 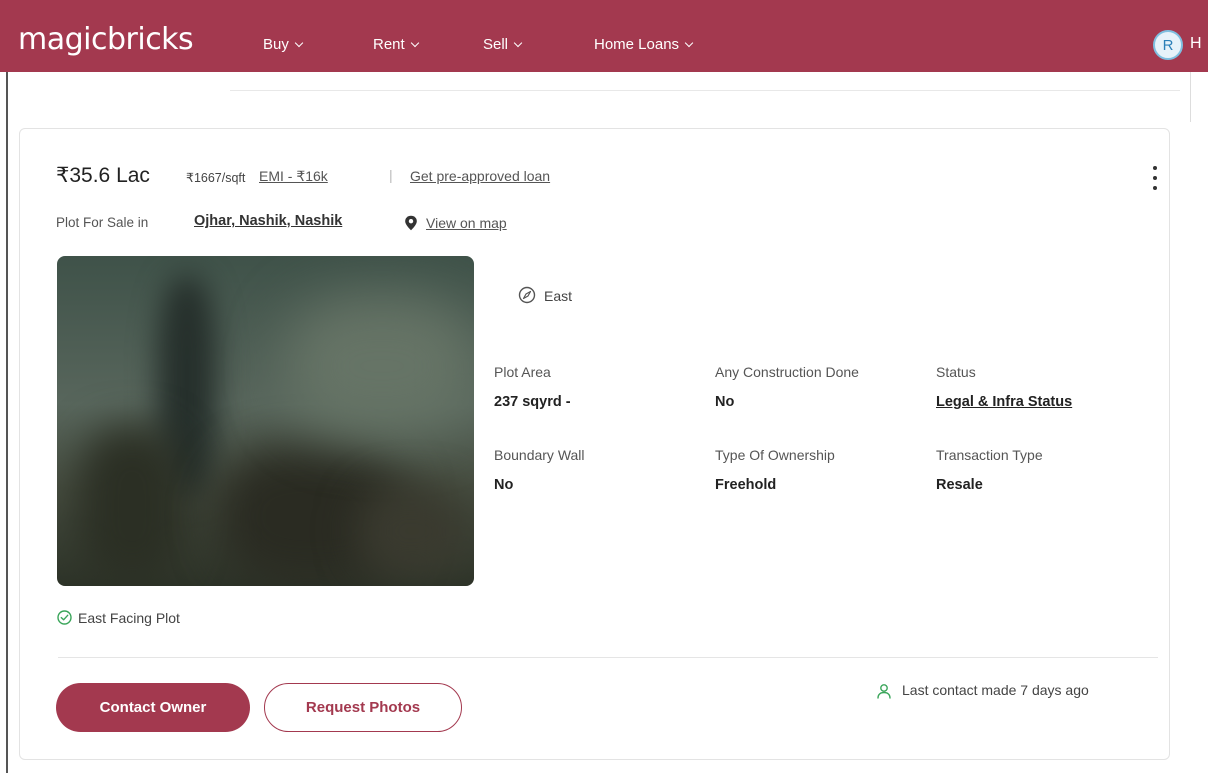 What do you see at coordinates (466, 223) in the screenshot?
I see `view-on-map-link: View on map` at bounding box center [466, 223].